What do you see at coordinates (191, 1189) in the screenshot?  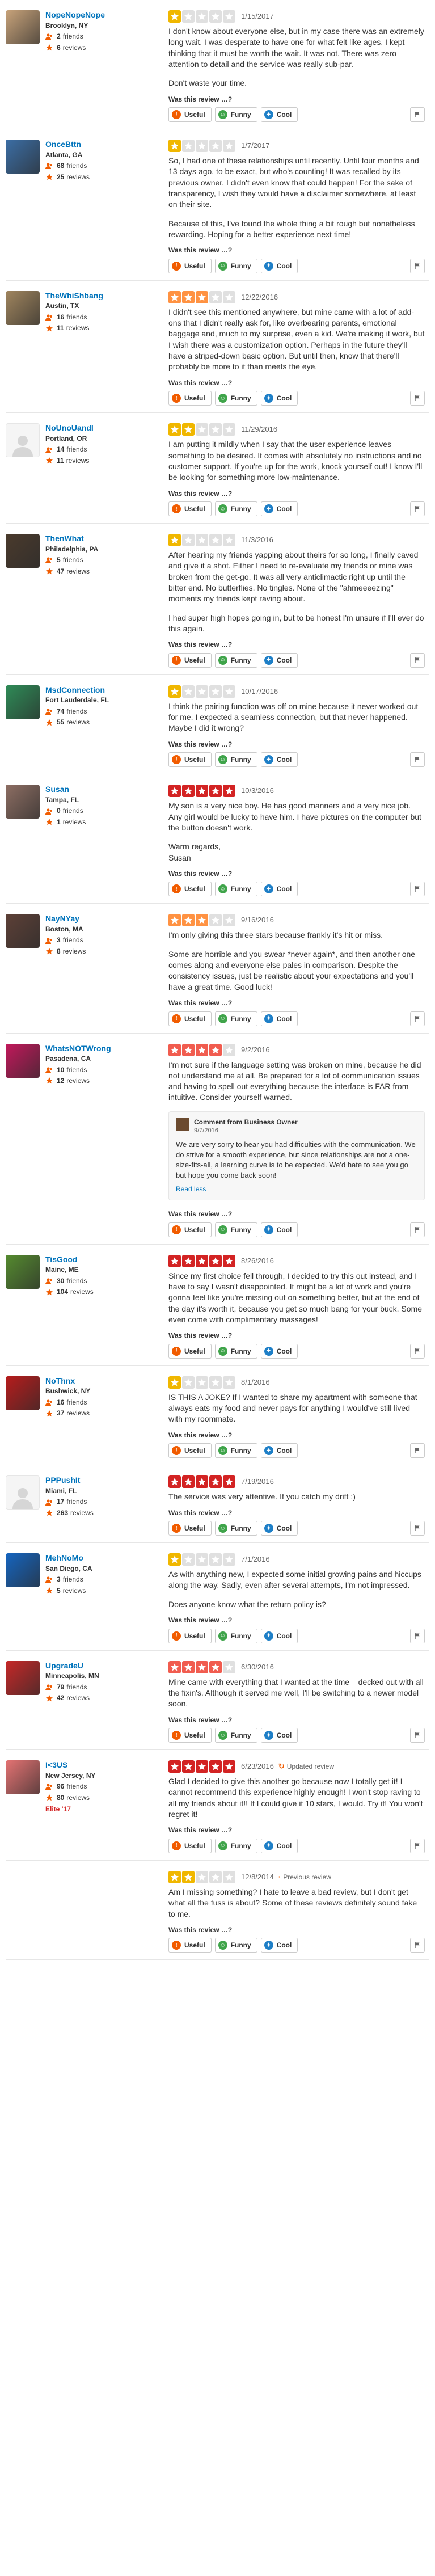 I see `read-less-link: Read less` at bounding box center [191, 1189].